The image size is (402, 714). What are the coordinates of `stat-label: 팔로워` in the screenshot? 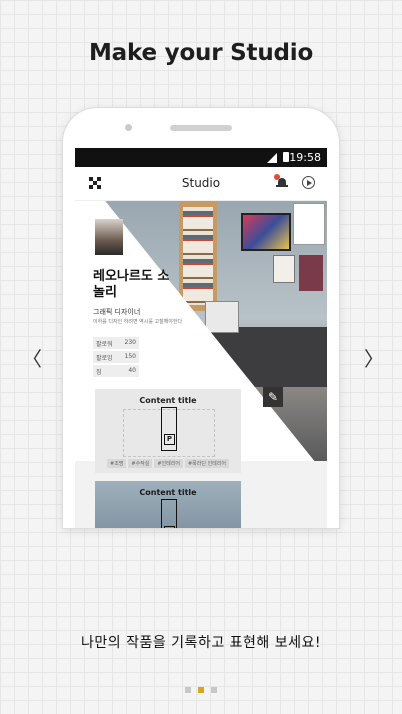 It's located at (104, 344).